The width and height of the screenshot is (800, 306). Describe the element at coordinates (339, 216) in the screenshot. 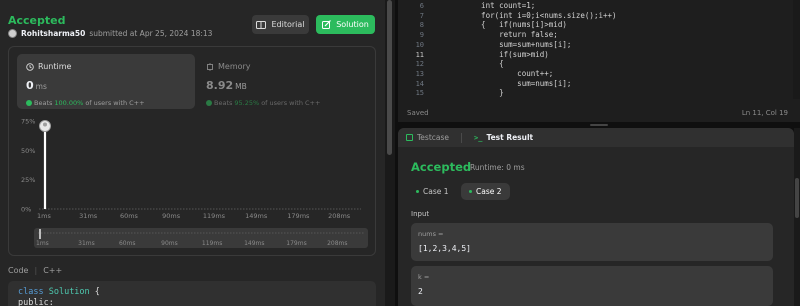

I see `x-tick-label: 208ms` at that location.